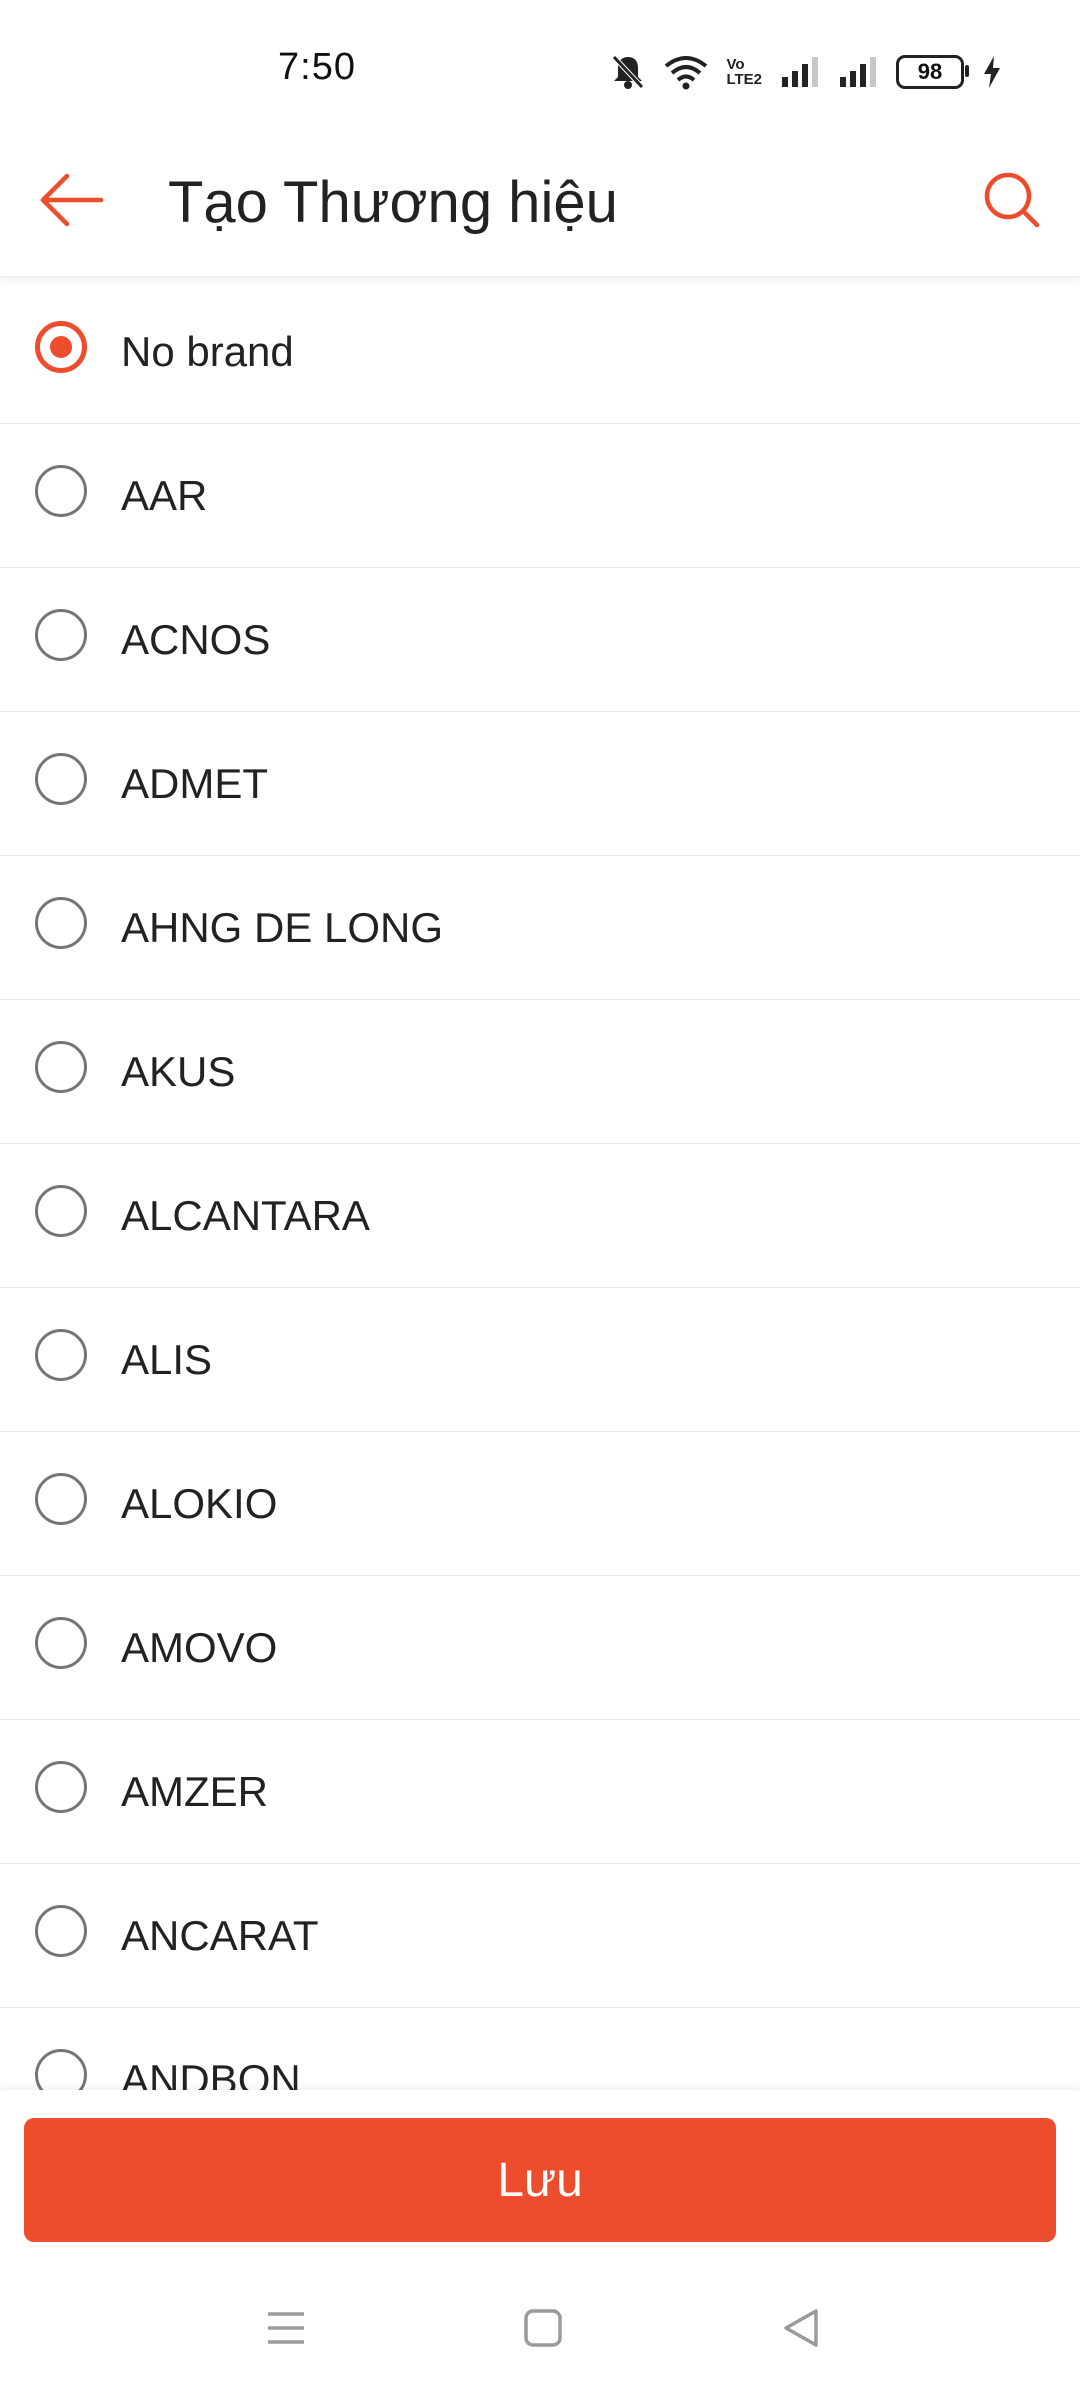 The height and width of the screenshot is (2400, 1080). I want to click on bell-off-icon, so click(628, 72).